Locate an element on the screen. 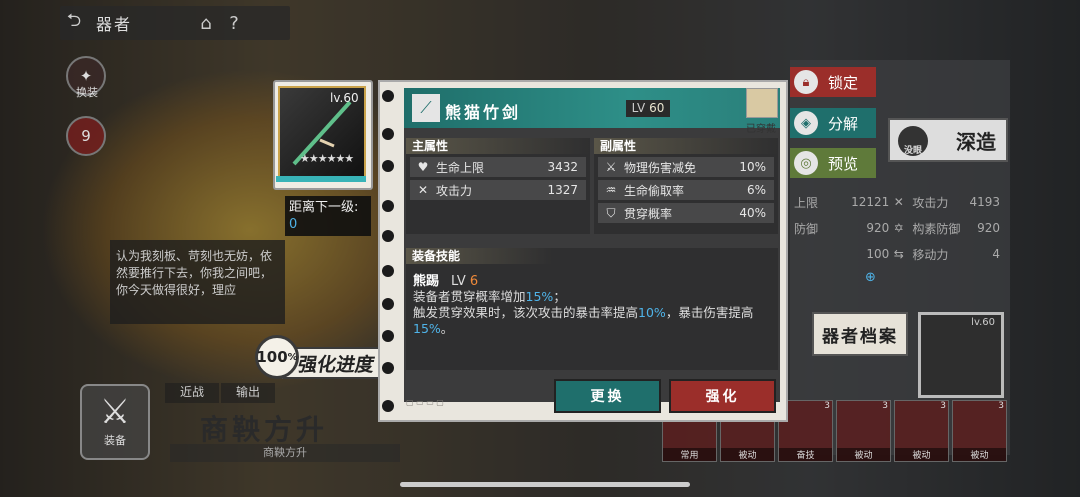  desc-text: ； is located at coordinates (559, 296).